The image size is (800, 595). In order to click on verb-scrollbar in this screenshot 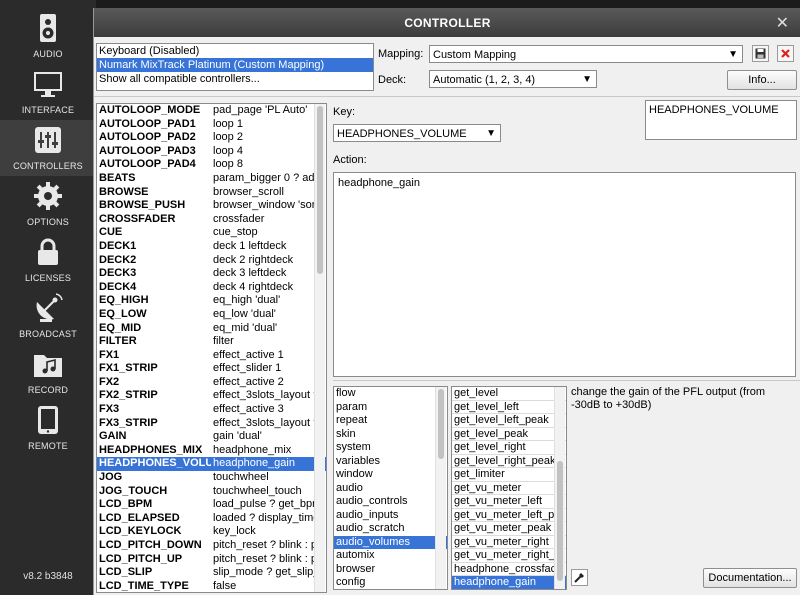, I will do `click(559, 488)`.